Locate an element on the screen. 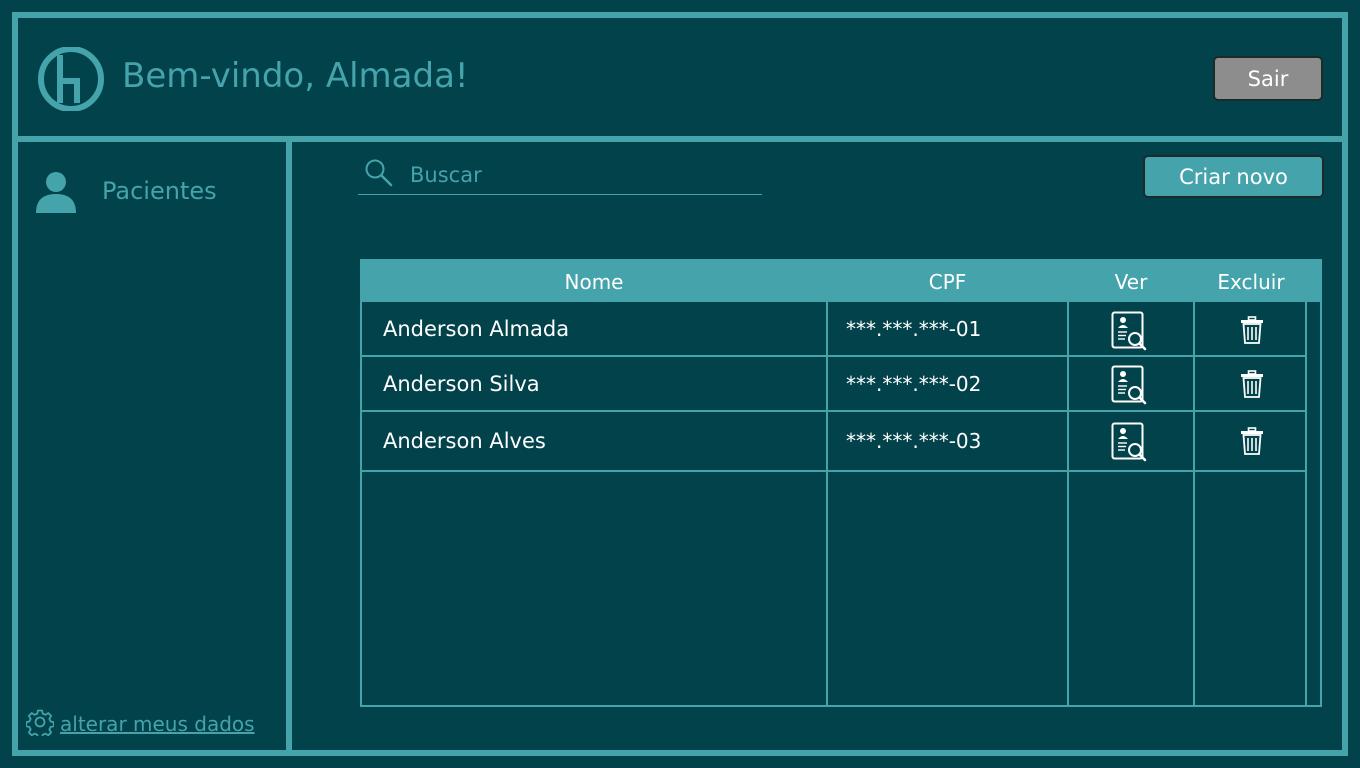 This screenshot has height=768, width=1360. column-header-cpf: CPF is located at coordinates (947, 281).